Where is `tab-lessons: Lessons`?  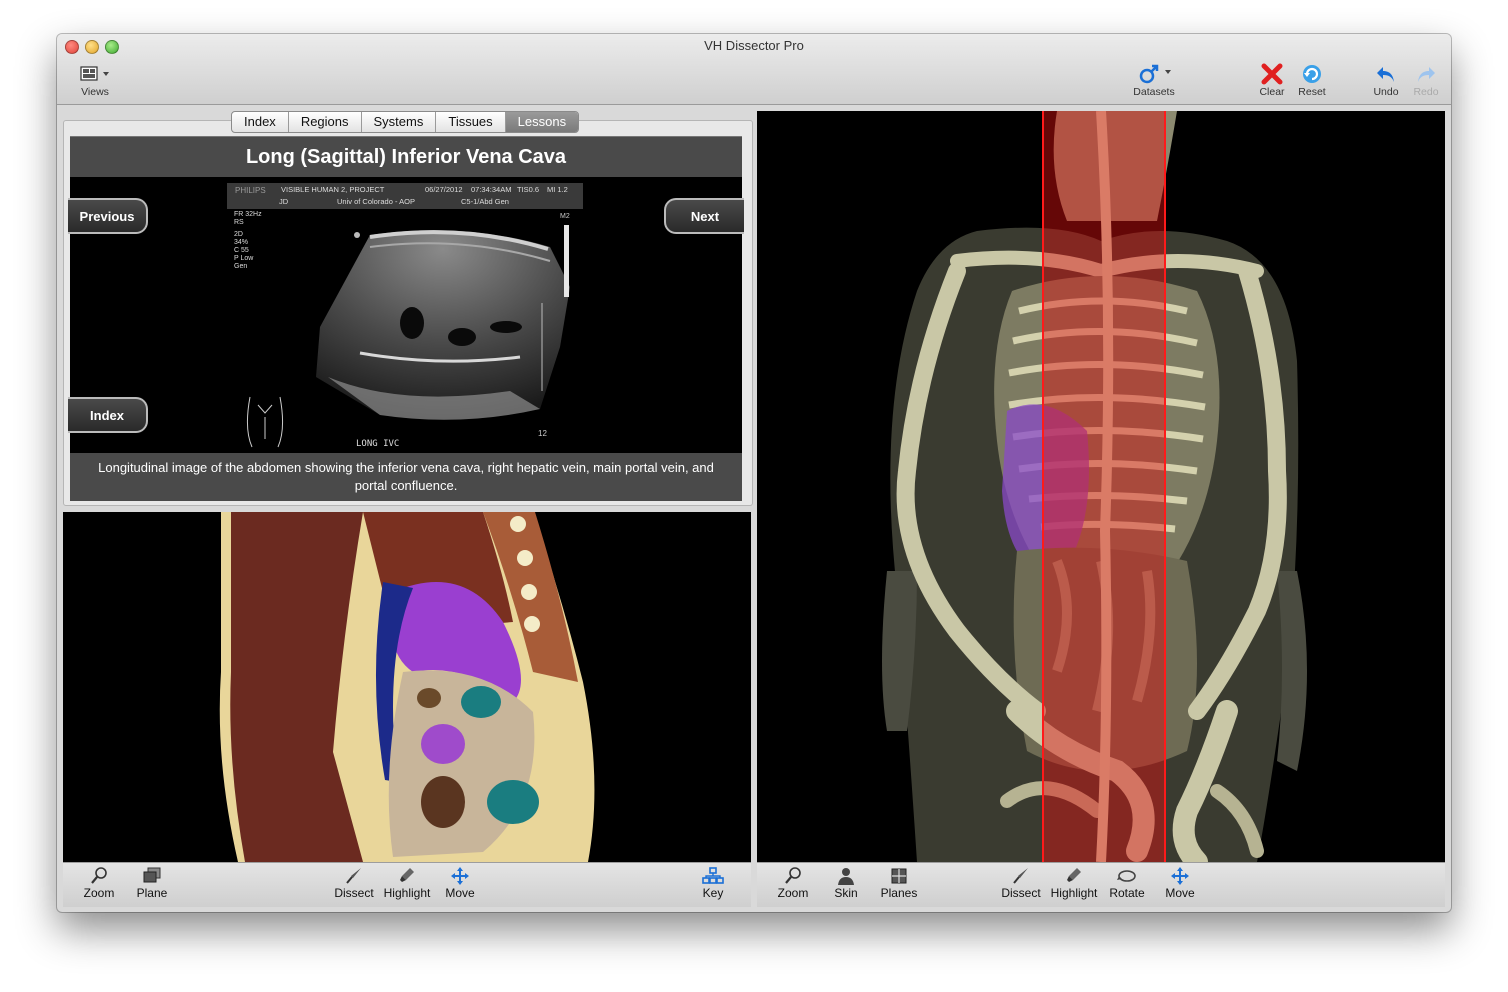 tab-lessons: Lessons is located at coordinates (542, 122).